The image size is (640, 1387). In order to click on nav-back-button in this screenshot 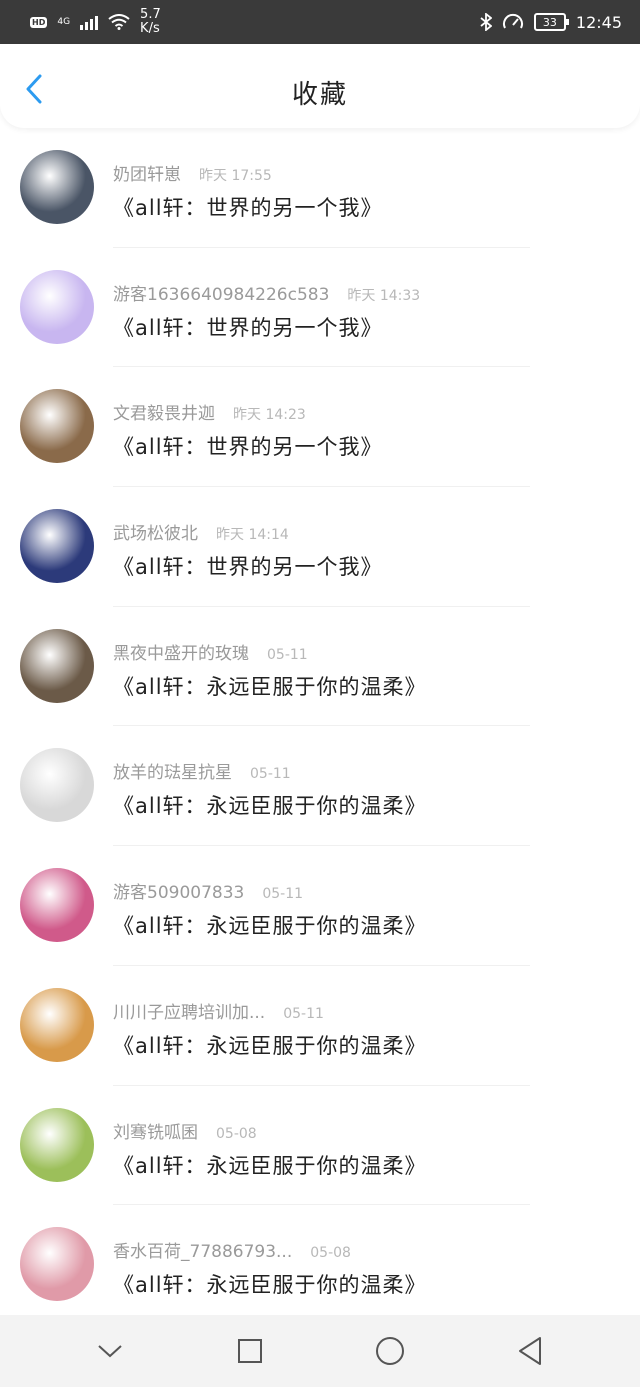, I will do `click(530, 1351)`.